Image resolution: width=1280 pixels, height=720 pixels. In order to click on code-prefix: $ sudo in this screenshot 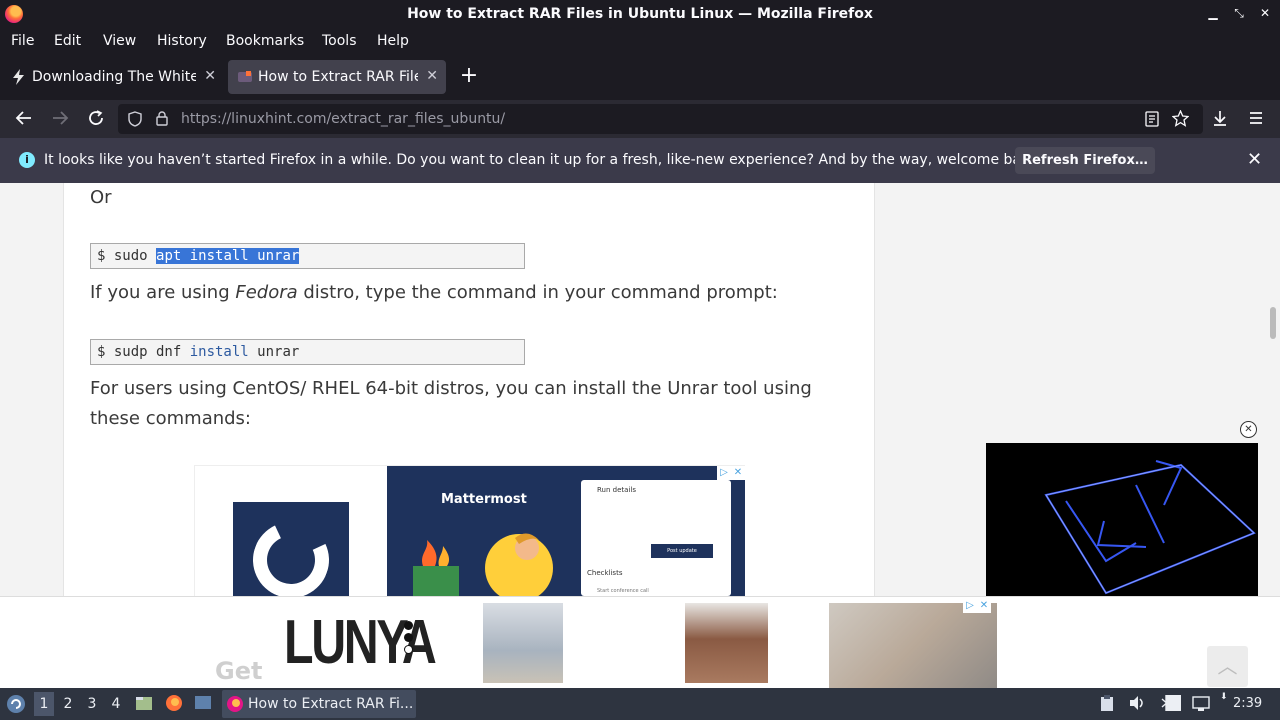, I will do `click(127, 256)`.